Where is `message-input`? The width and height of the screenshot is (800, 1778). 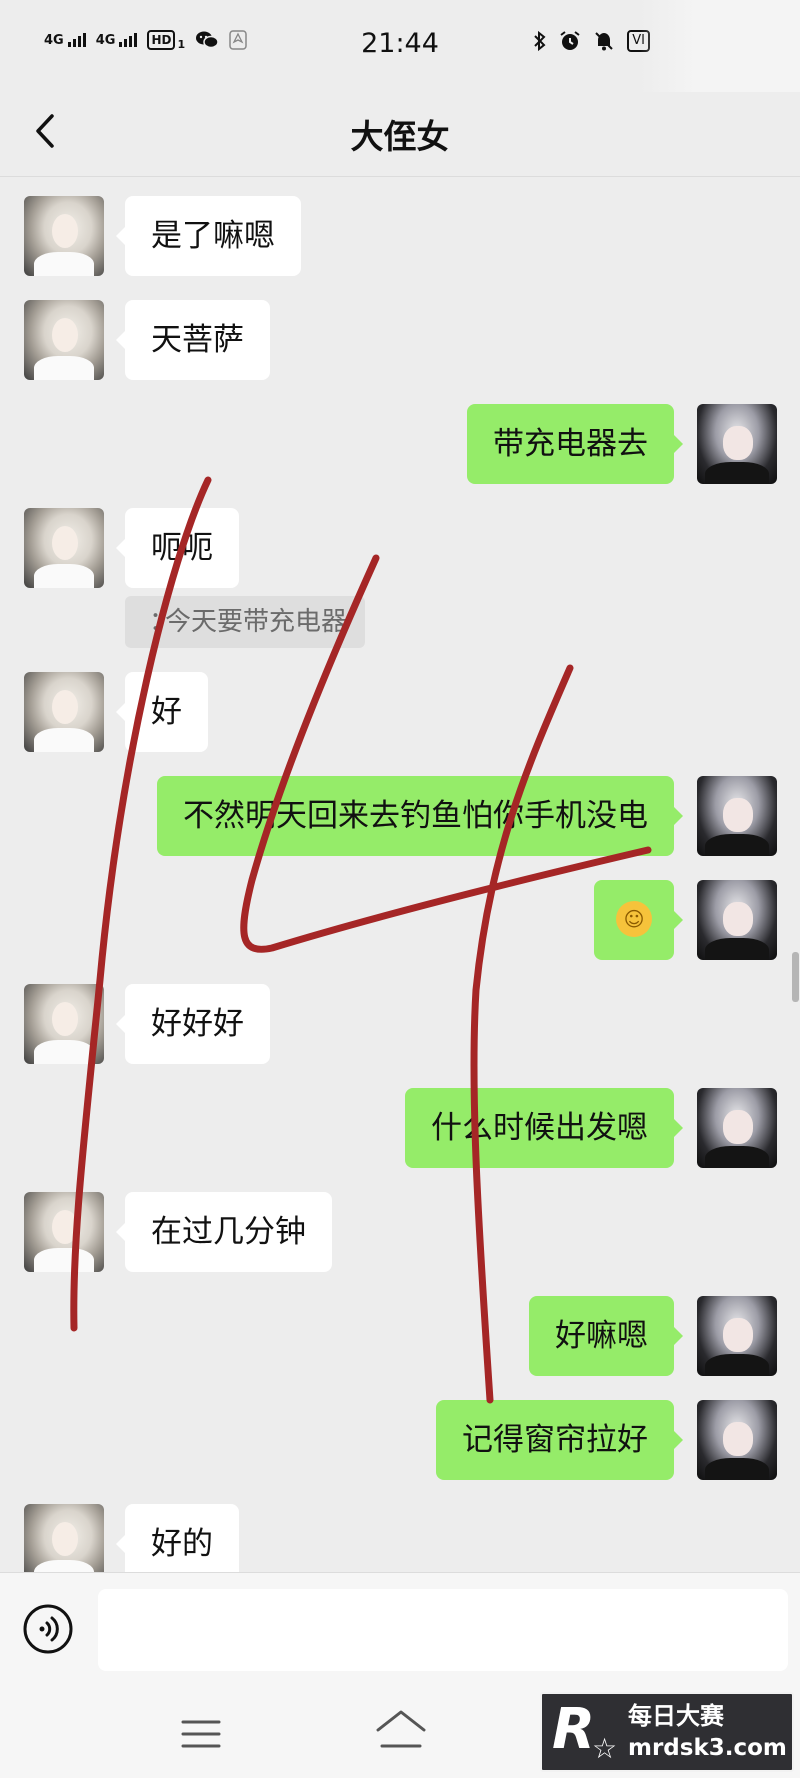 message-input is located at coordinates (443, 1630).